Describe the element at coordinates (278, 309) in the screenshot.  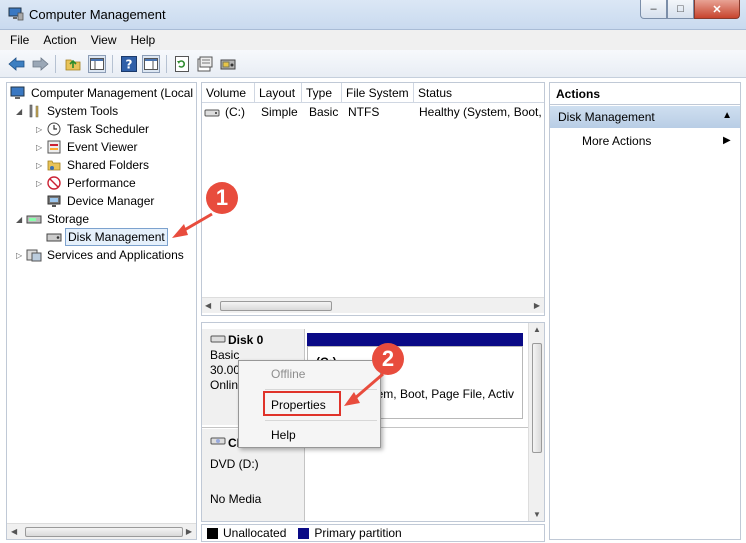
I see `annotation-arrows` at that location.